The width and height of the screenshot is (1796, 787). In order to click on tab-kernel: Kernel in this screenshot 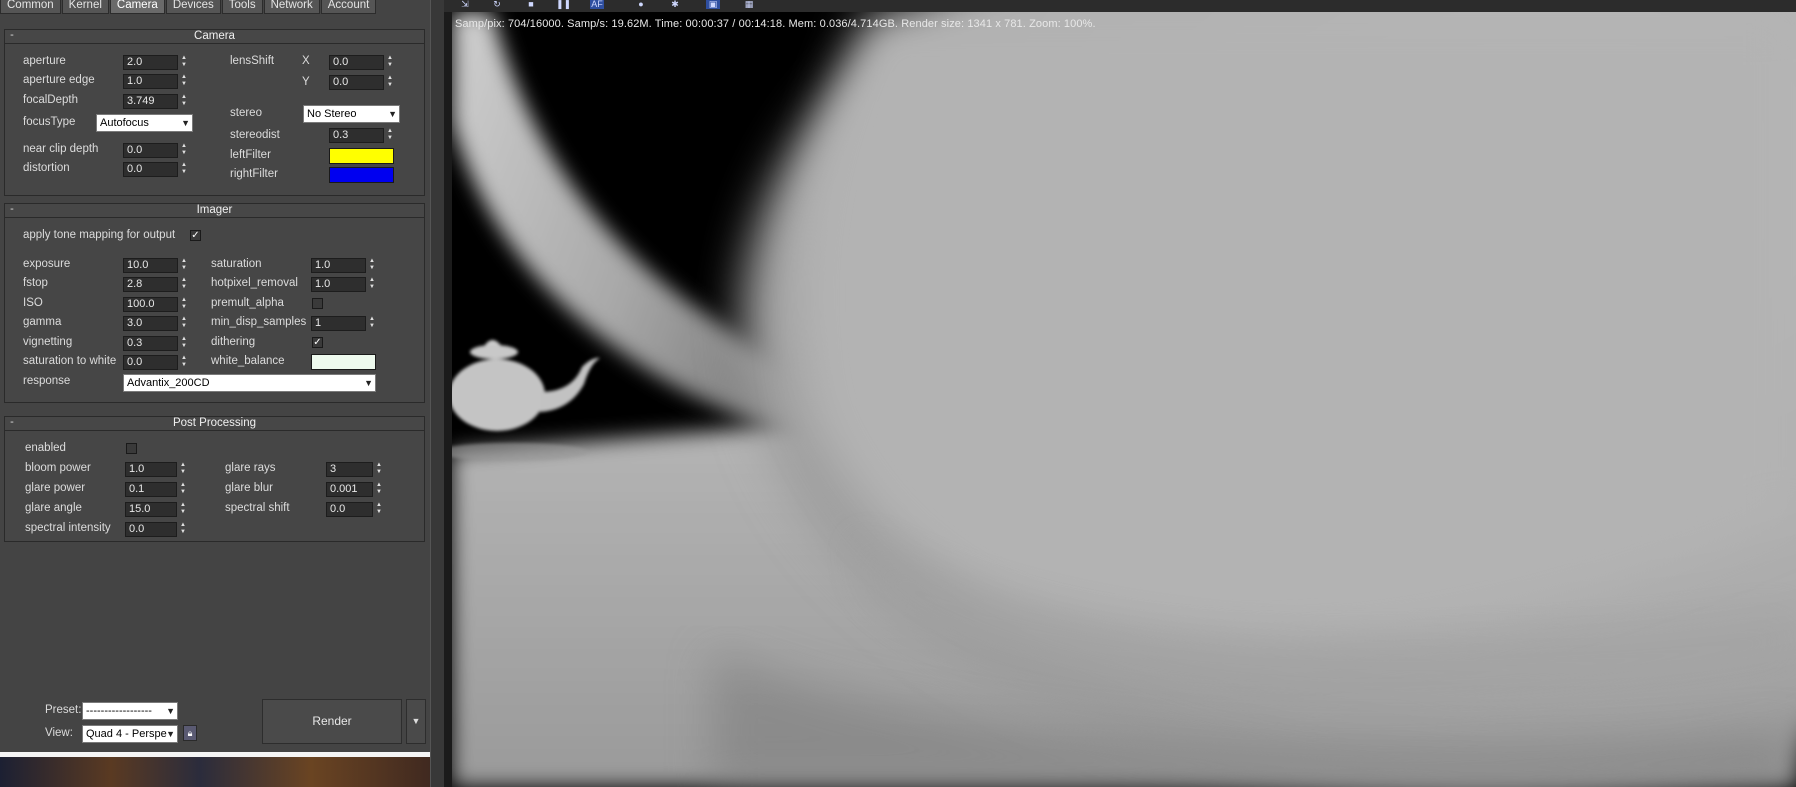, I will do `click(85, 7)`.